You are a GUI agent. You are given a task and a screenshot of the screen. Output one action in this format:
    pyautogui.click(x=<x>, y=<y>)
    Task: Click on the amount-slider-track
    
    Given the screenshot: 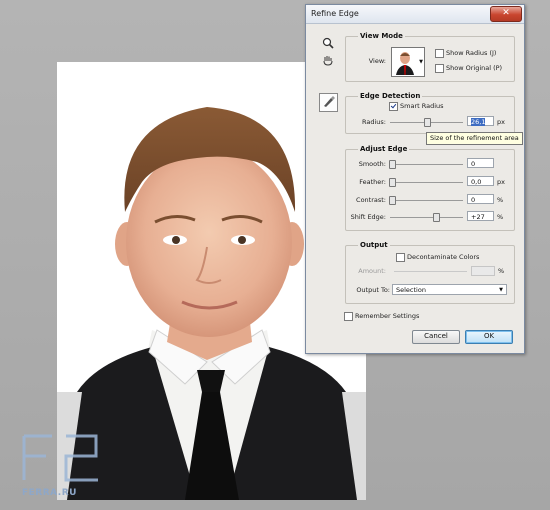 What is the action you would take?
    pyautogui.click(x=430, y=271)
    